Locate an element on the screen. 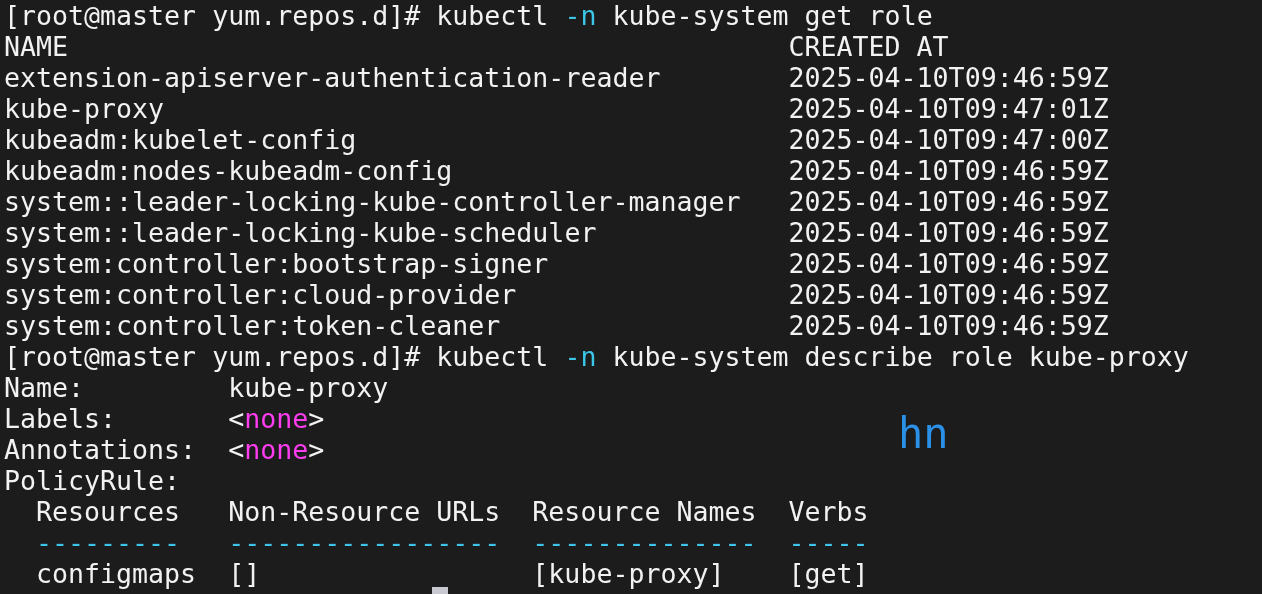  dash-rule: ----- is located at coordinates (828, 542).